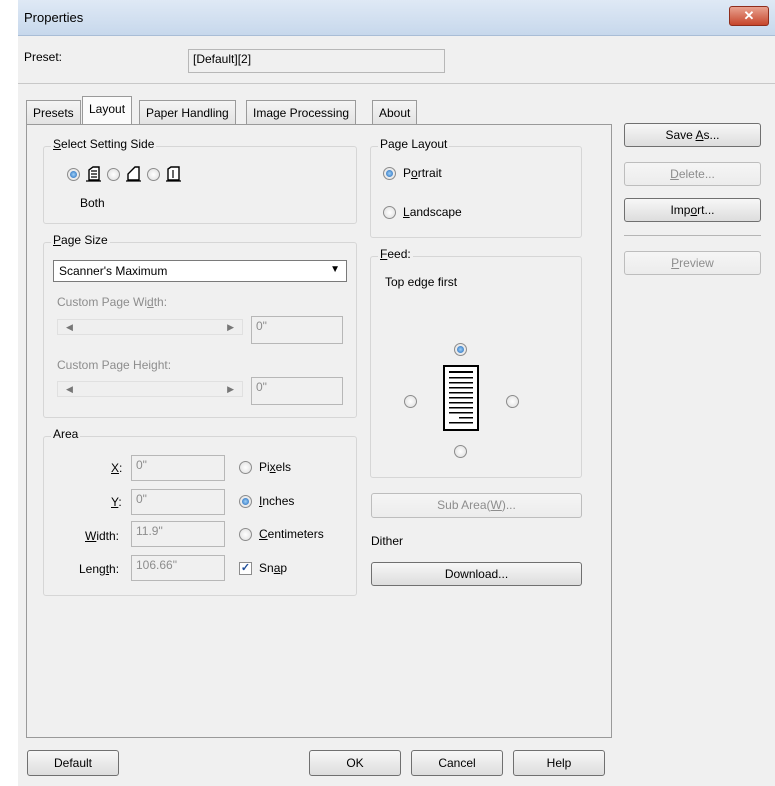 This screenshot has width=775, height=786. What do you see at coordinates (178, 534) in the screenshot?
I see `area-width-field: 11.9"` at bounding box center [178, 534].